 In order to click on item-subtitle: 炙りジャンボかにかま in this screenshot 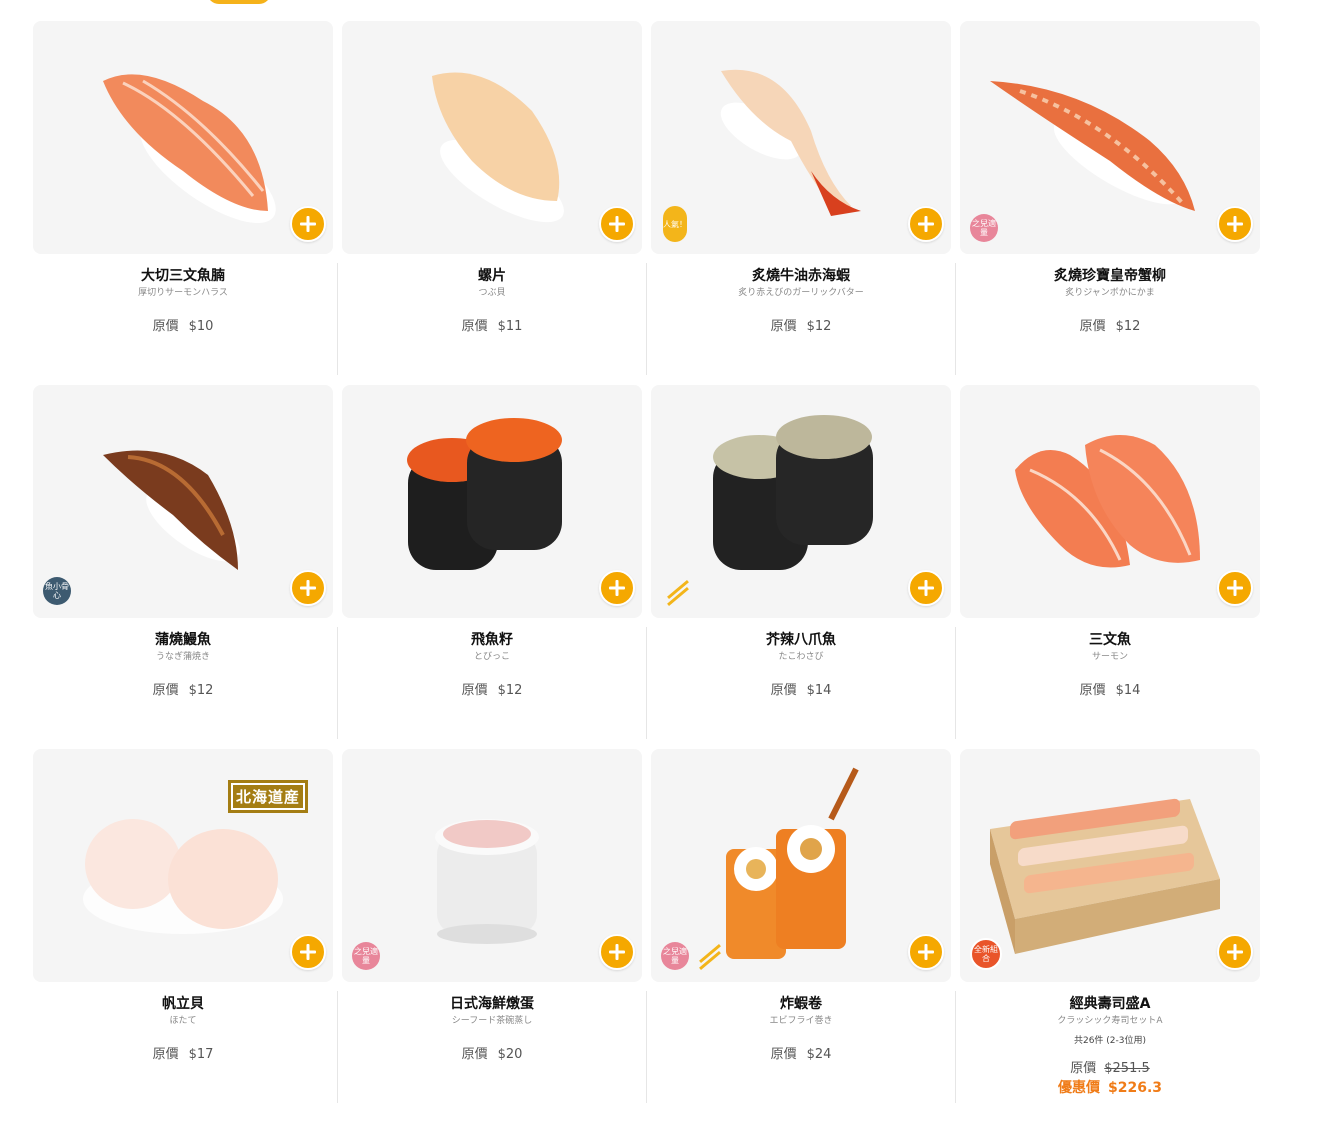, I will do `click(1110, 293)`.